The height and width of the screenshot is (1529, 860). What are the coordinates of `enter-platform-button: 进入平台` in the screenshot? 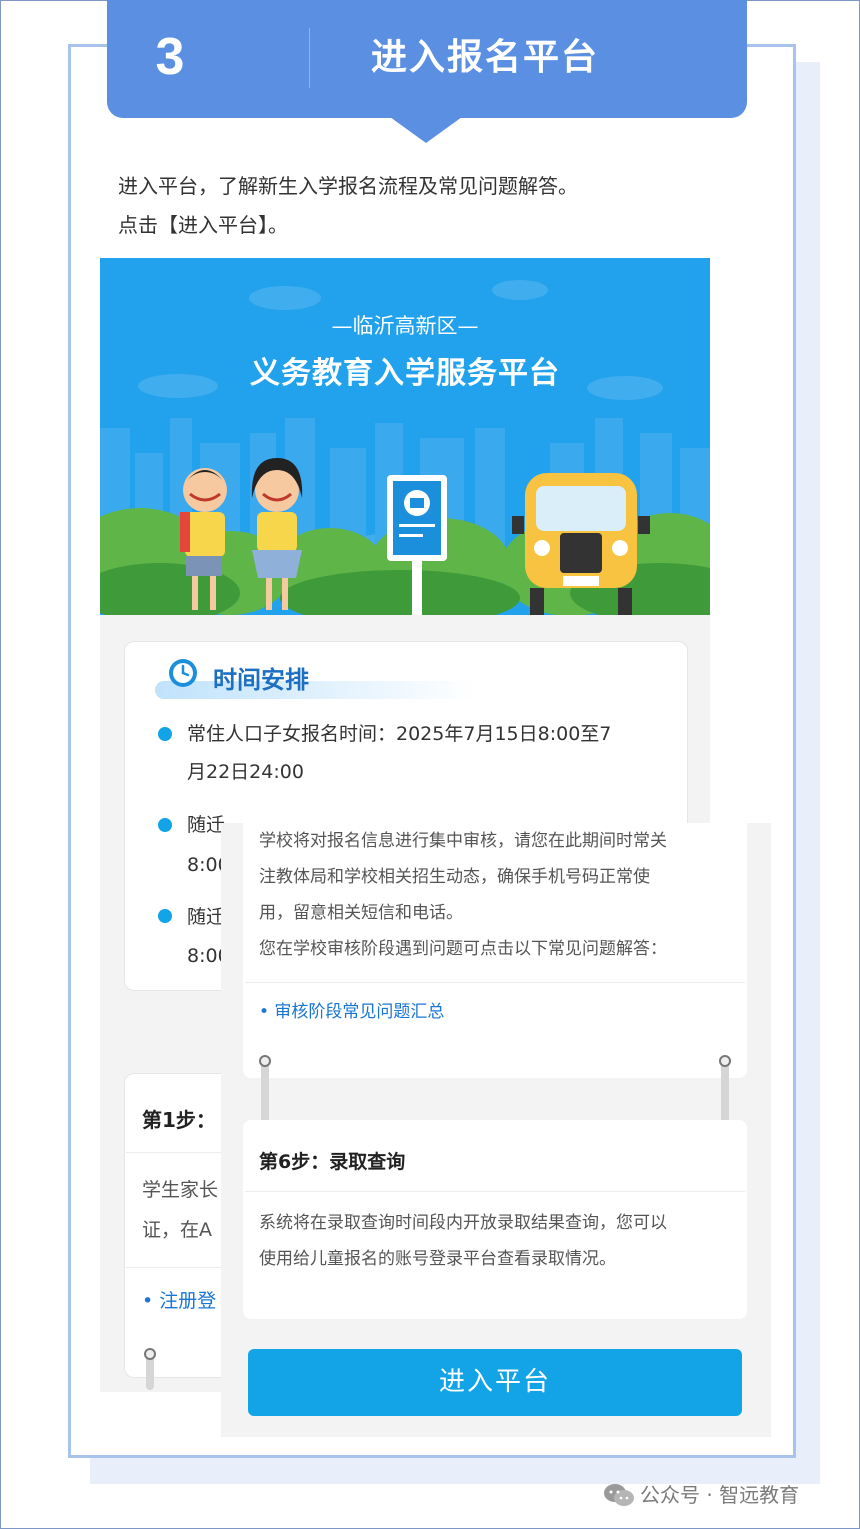 It's located at (495, 1382).